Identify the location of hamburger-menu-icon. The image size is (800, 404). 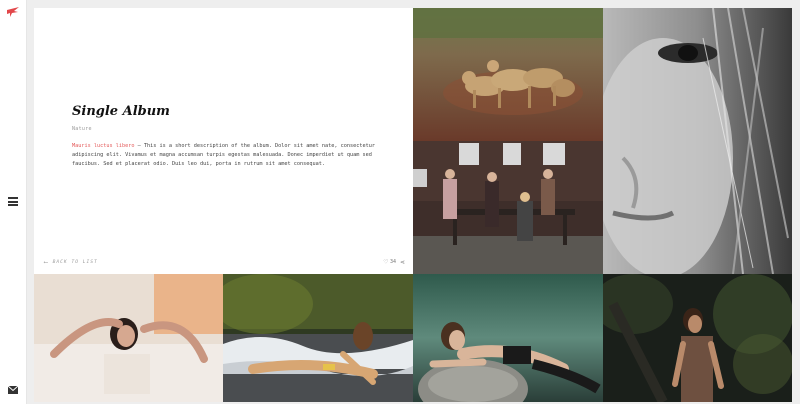
(13, 201).